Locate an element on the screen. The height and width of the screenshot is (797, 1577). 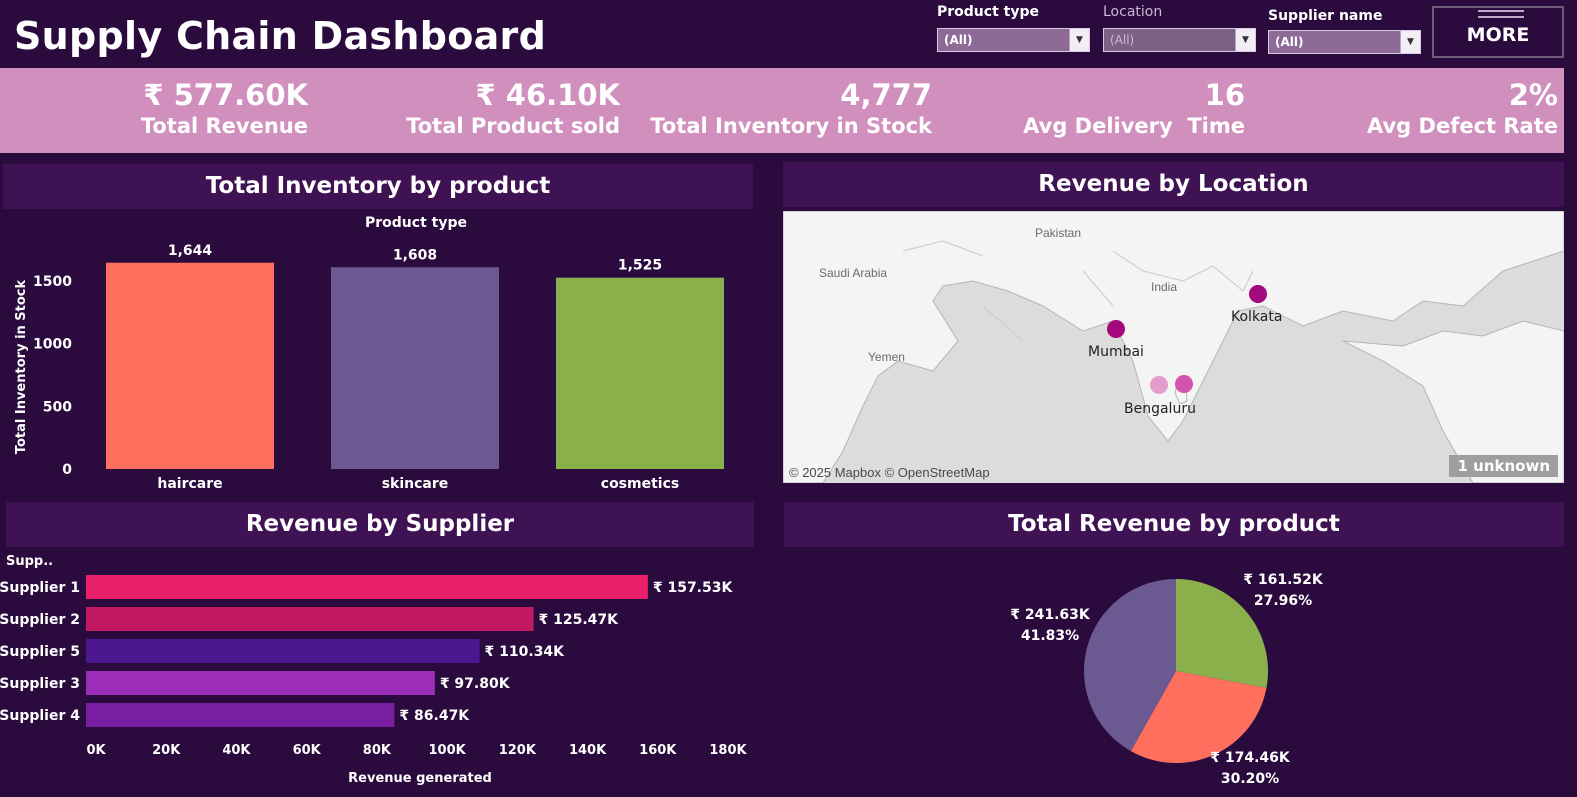
map-city-bengaluru: Bengaluru is located at coordinates (1160, 409).